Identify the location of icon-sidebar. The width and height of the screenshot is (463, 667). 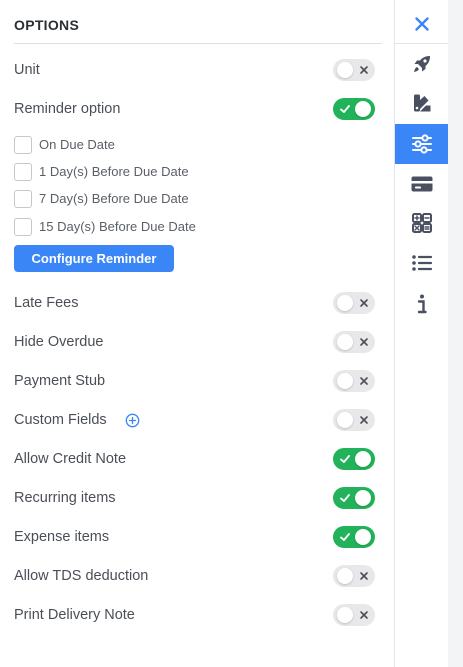
(421, 333).